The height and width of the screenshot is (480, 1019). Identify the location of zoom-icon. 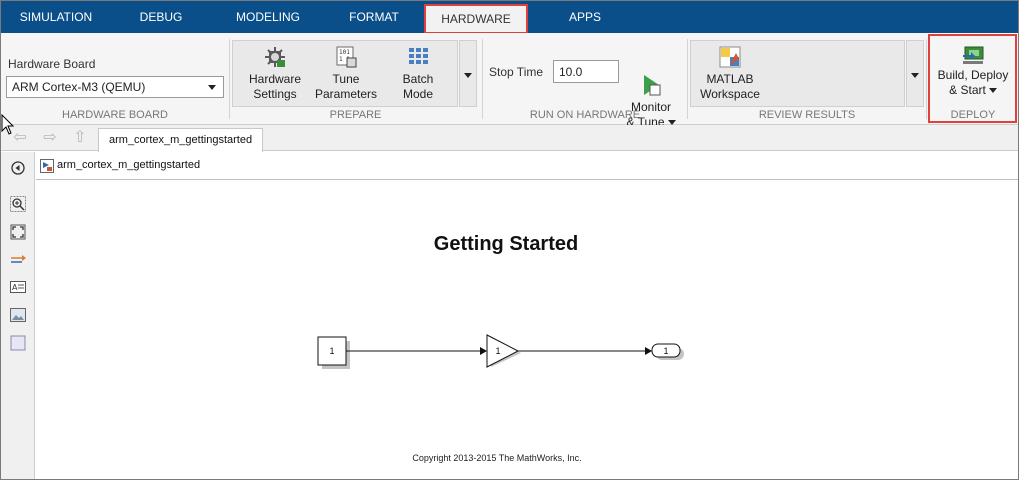
(18, 204).